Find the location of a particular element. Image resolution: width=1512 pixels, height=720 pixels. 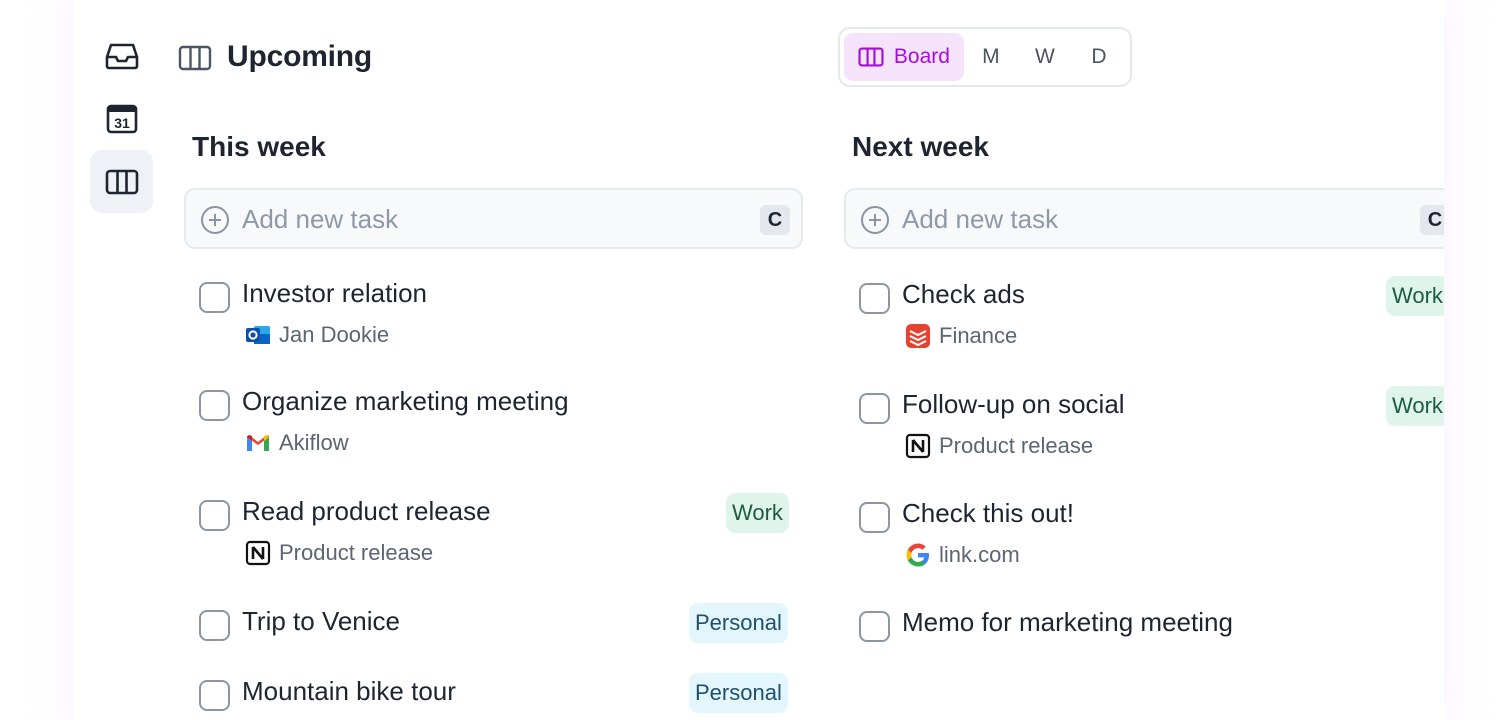

task-item: Organize marketing meeting Akiflow is located at coordinates (499, 426).